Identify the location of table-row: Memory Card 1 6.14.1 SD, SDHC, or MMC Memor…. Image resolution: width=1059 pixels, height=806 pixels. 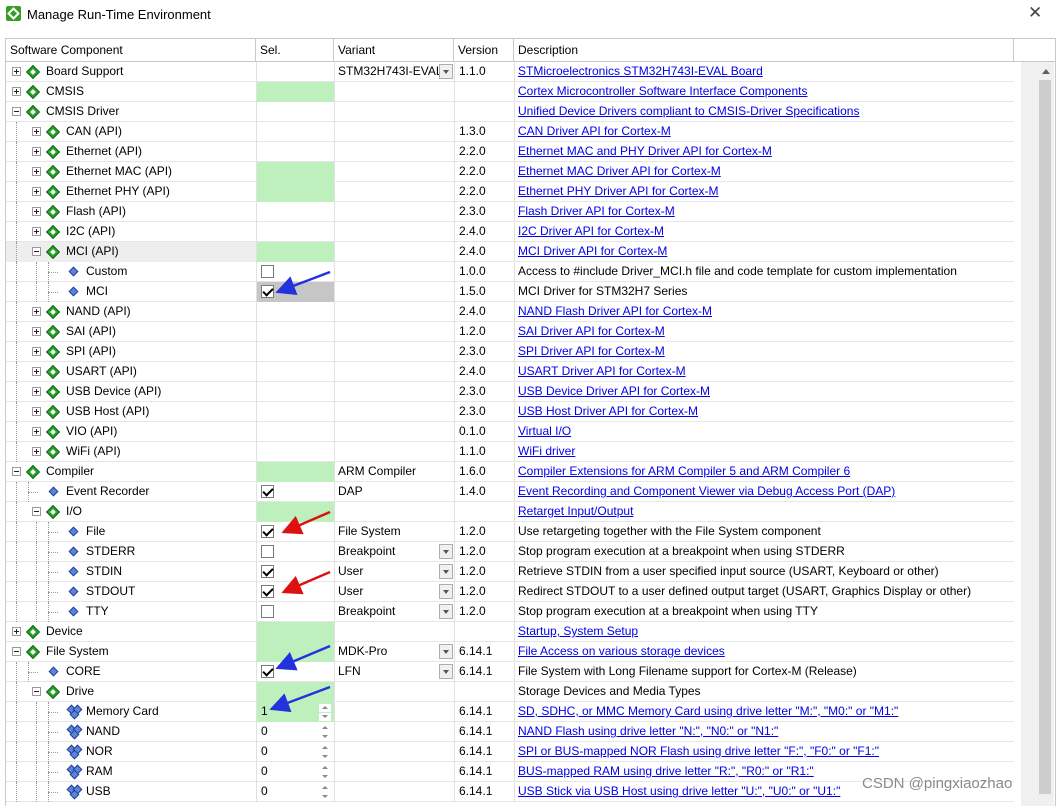
(510, 712).